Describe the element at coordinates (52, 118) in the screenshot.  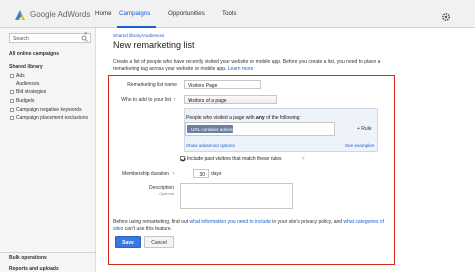
I see `sidebar-item-label: Campaign placement exclusions` at that location.